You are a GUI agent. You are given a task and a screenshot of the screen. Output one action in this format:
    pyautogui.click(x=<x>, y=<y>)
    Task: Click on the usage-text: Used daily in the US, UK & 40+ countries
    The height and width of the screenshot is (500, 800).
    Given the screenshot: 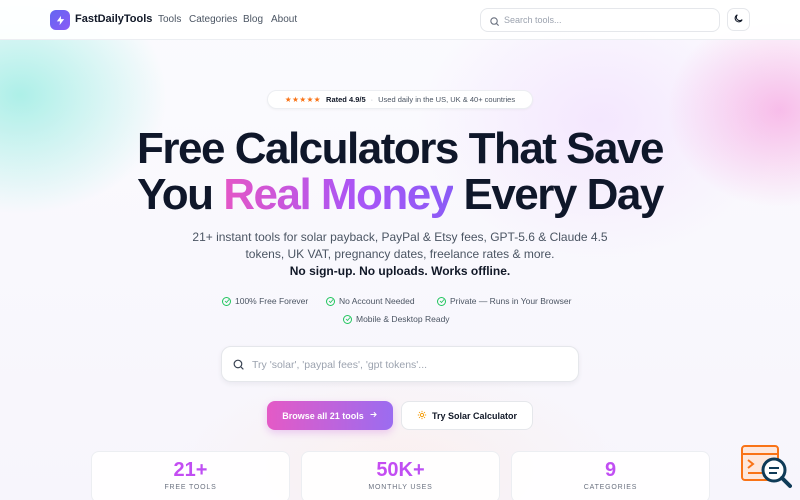 What is the action you would take?
    pyautogui.click(x=447, y=99)
    